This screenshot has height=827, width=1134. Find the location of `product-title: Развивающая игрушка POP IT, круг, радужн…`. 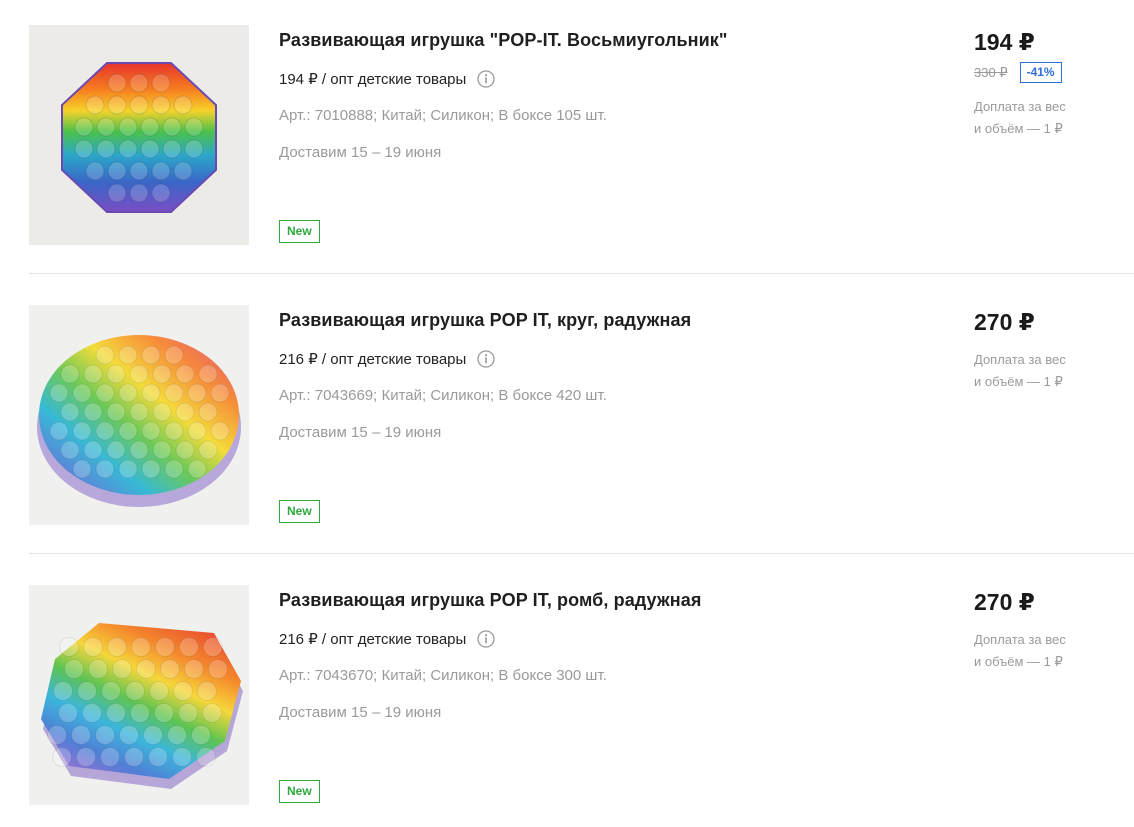

product-title: Развивающая игрушка POP IT, круг, радужн… is located at coordinates (485, 320).